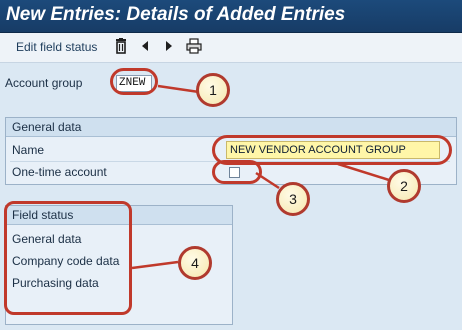 Image resolution: width=462 pixels, height=330 pixels. What do you see at coordinates (68, 258) in the screenshot?
I see `field-status-highlight` at bounding box center [68, 258].